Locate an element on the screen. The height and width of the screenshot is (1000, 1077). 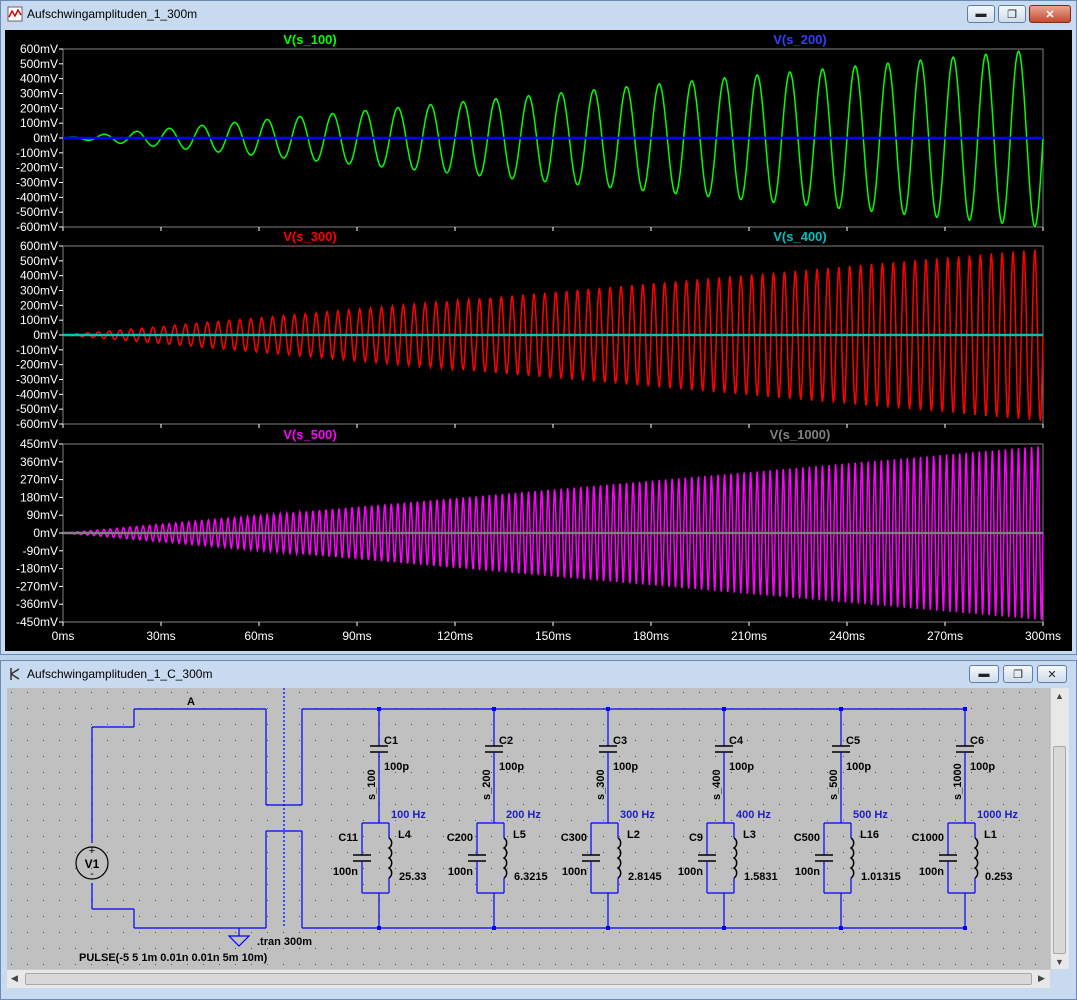
vertical-scroll-thumb is located at coordinates (1059, 850).